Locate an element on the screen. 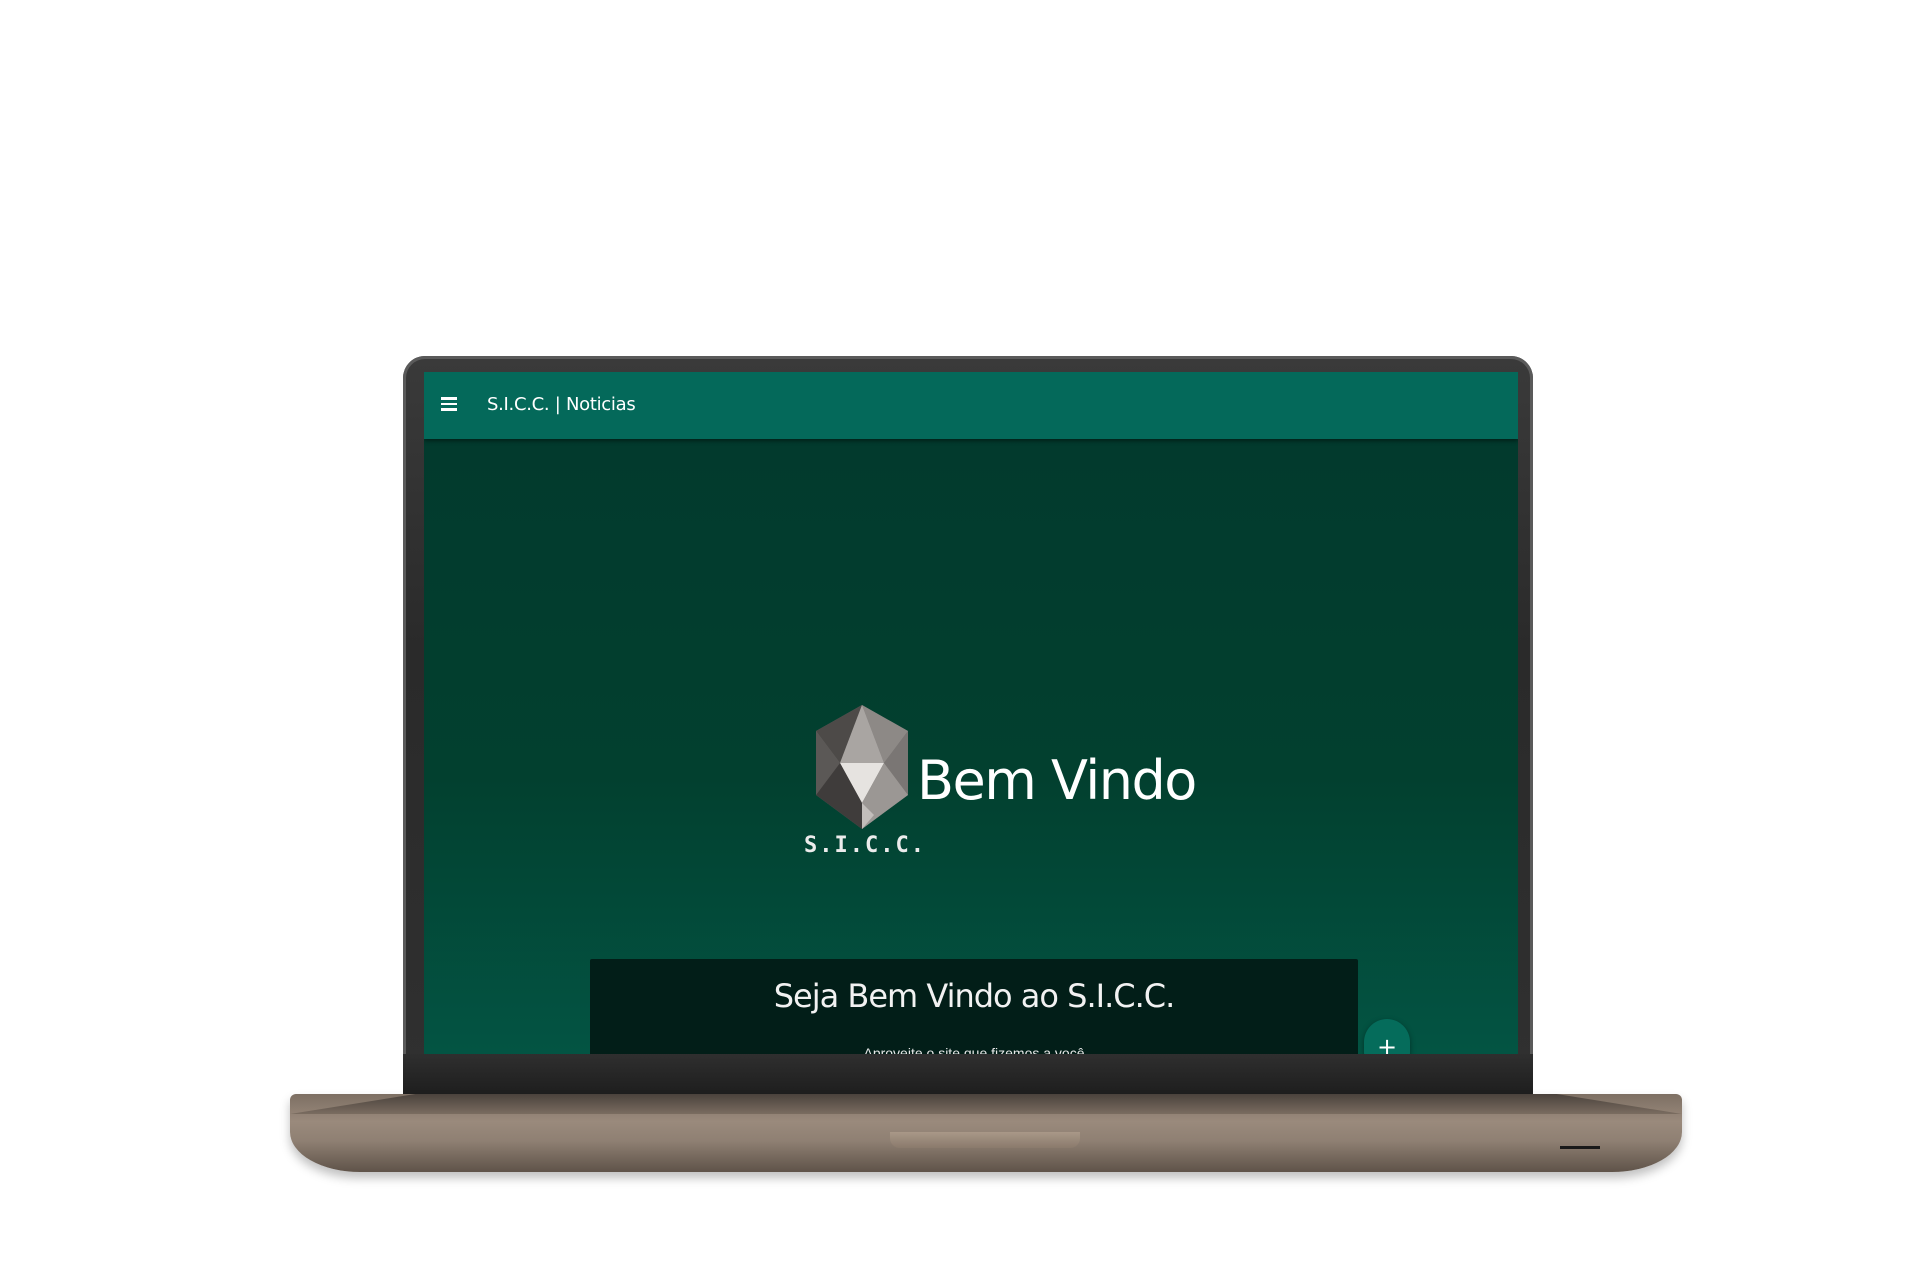 This screenshot has width=1920, height=1281. sicc-logo: S.I.C.C. is located at coordinates (865, 788).